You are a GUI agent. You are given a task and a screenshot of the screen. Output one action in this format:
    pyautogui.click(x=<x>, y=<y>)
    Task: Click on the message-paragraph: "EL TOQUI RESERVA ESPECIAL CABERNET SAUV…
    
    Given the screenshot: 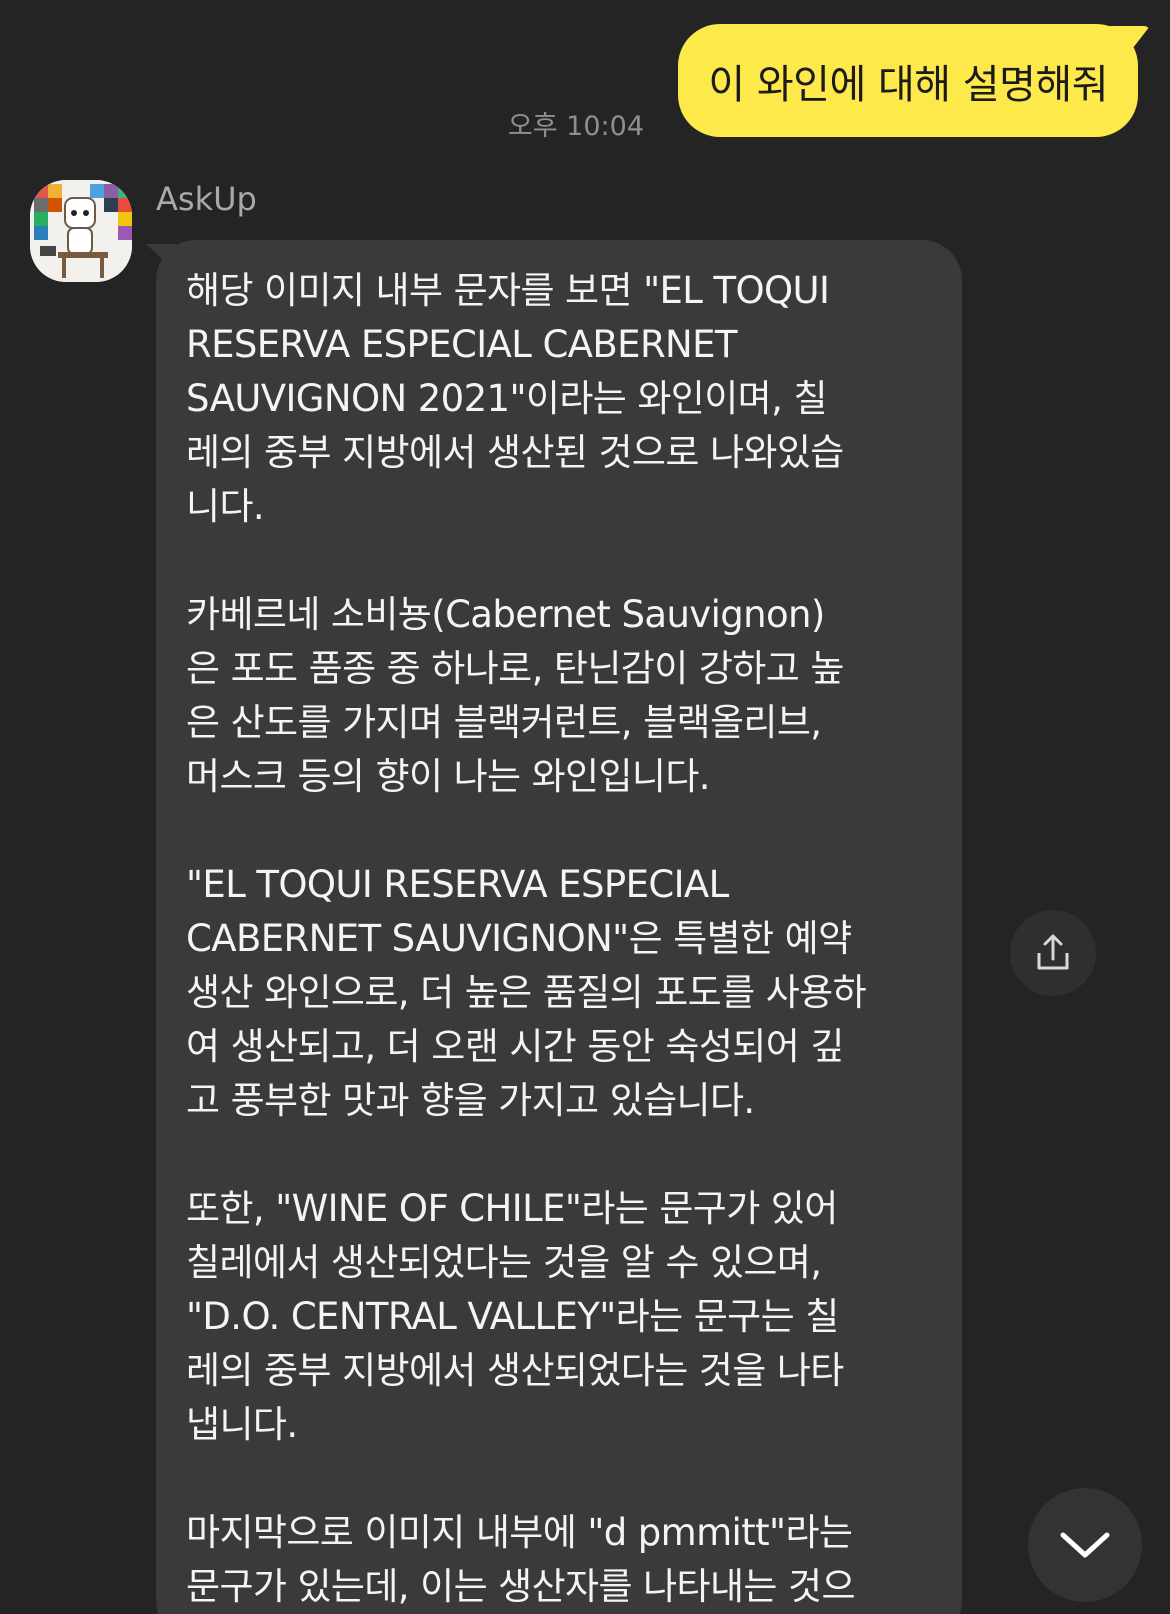 What is the action you would take?
    pyautogui.click(x=526, y=992)
    